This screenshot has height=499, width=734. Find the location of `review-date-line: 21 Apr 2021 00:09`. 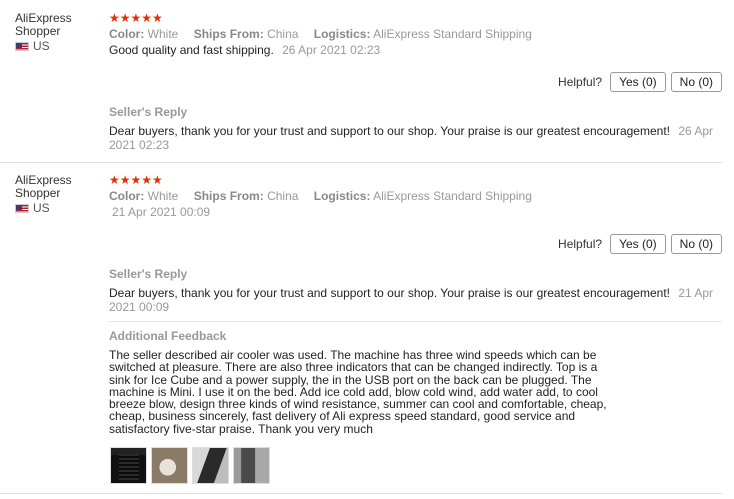

review-date-line: 21 Apr 2021 00:09 is located at coordinates (415, 212).